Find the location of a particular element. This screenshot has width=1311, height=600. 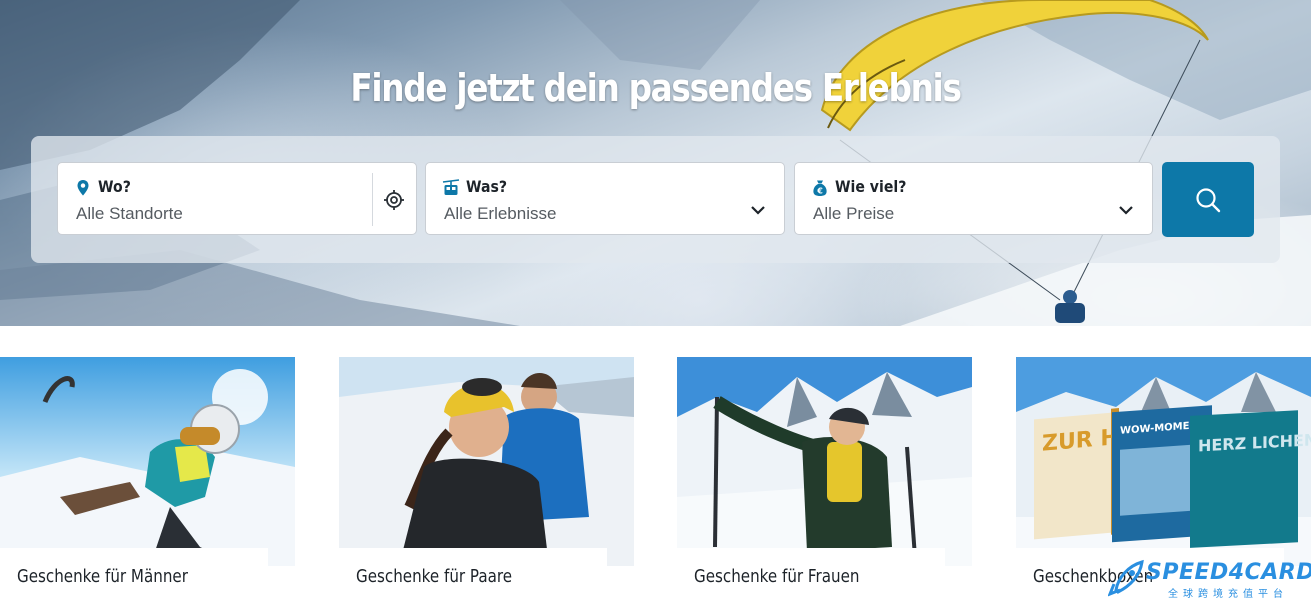

watermark-brand: SPEED4CARD is located at coordinates (1228, 572).